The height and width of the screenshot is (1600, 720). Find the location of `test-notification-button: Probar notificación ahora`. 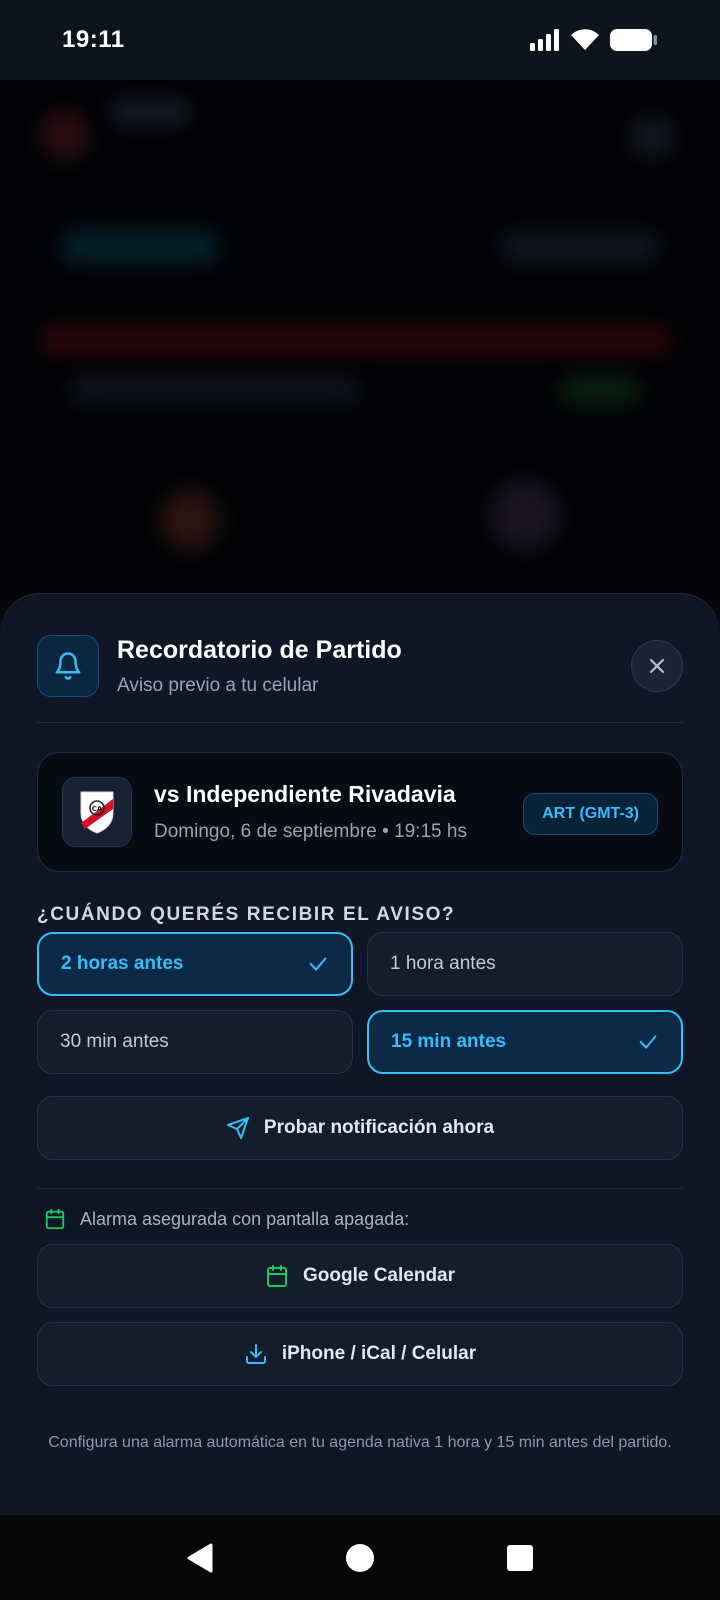

test-notification-button: Probar notificación ahora is located at coordinates (360, 1128).